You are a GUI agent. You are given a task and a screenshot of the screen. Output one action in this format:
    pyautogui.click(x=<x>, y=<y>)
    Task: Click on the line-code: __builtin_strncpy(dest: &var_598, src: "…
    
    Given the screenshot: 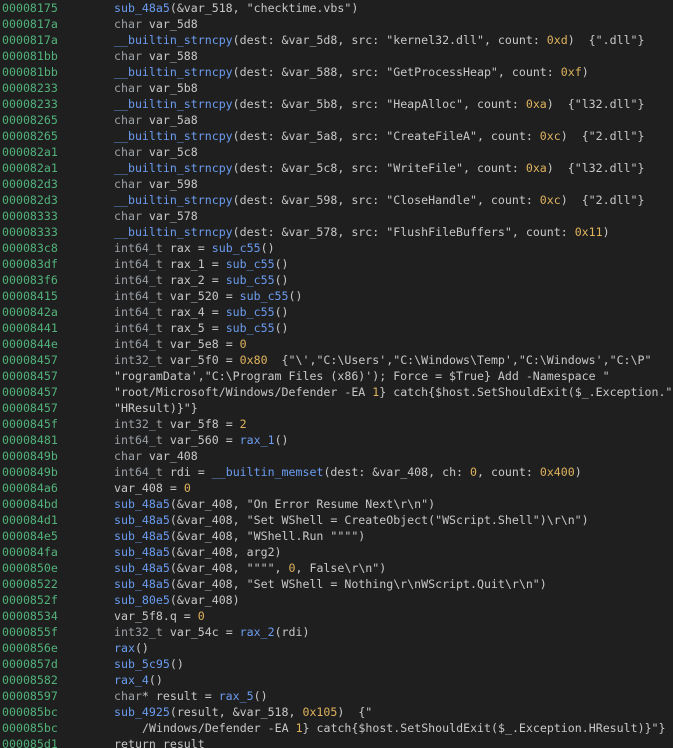 What is the action you would take?
    pyautogui.click(x=379, y=200)
    